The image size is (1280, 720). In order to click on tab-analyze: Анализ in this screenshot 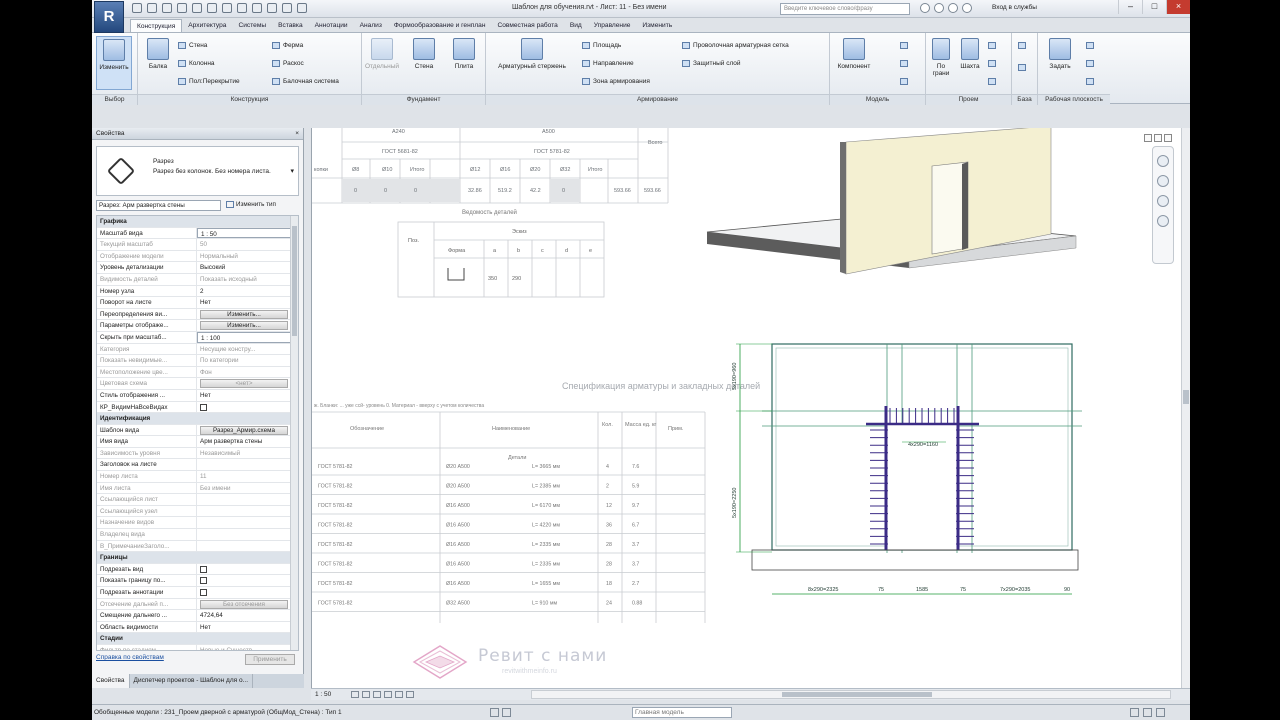, I will do `click(371, 25)`.